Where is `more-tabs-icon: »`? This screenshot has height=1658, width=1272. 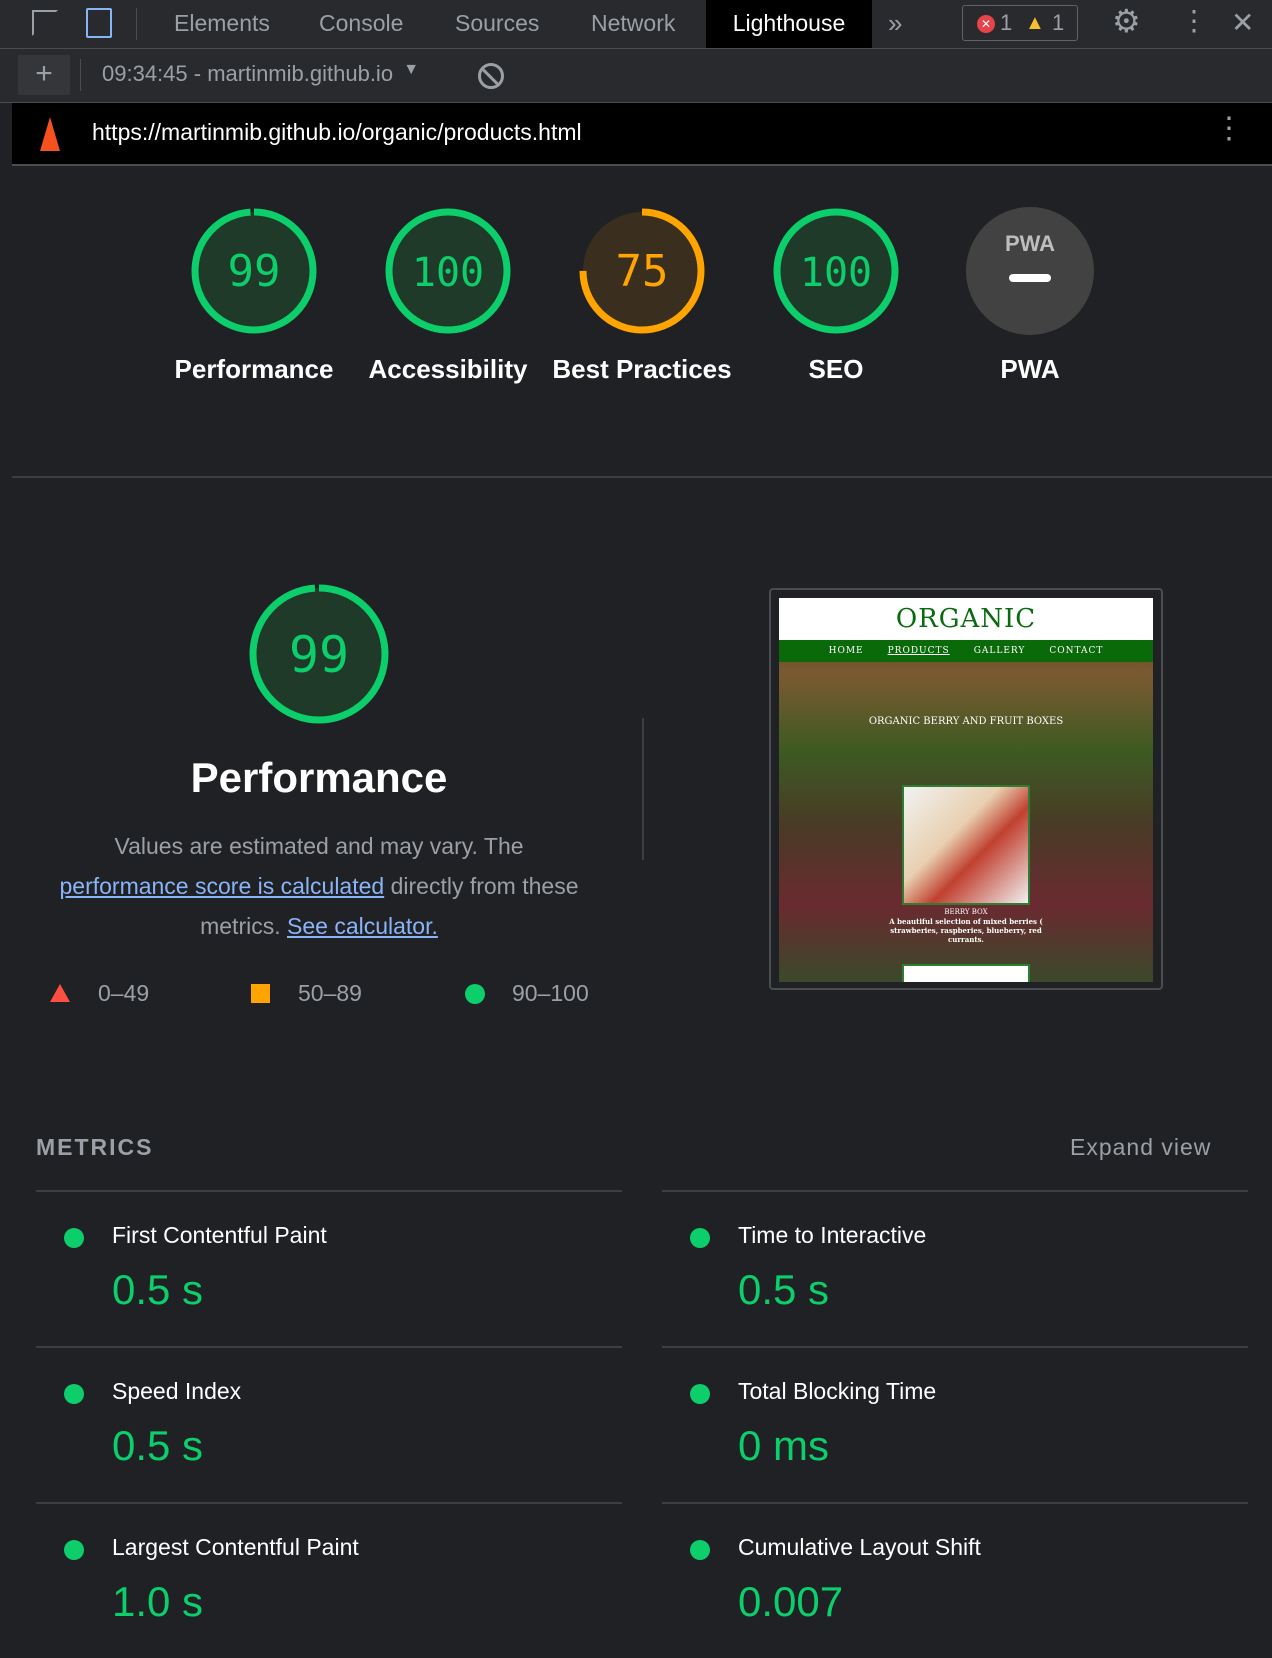
more-tabs-icon: » is located at coordinates (895, 23).